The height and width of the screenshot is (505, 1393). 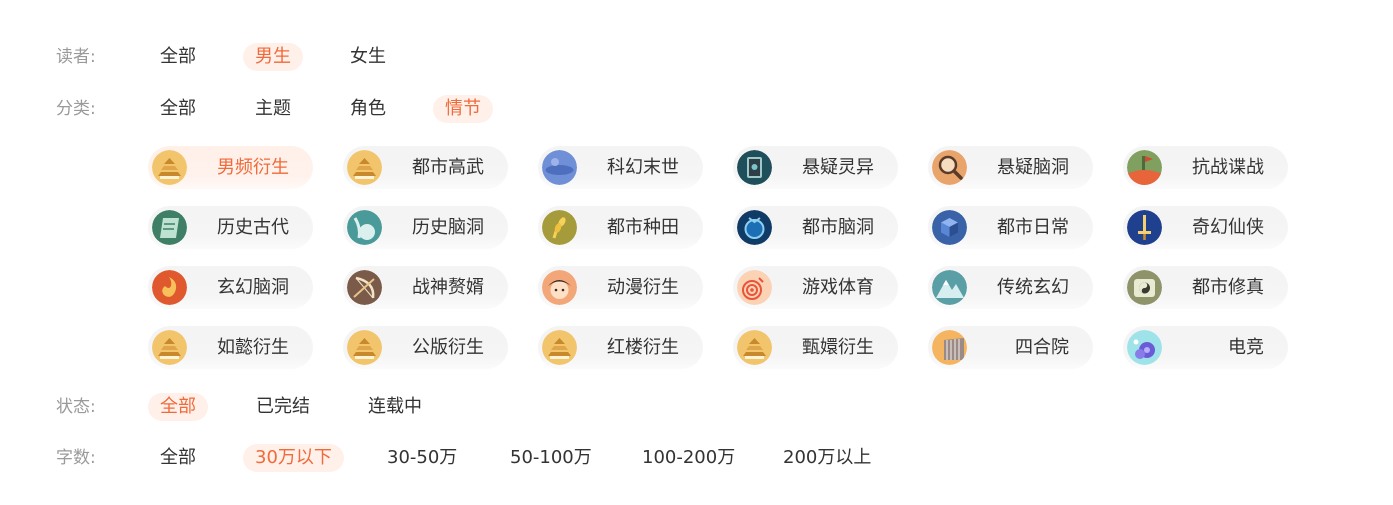 What do you see at coordinates (178, 57) in the screenshot?
I see `reader-option-all: 全部` at bounding box center [178, 57].